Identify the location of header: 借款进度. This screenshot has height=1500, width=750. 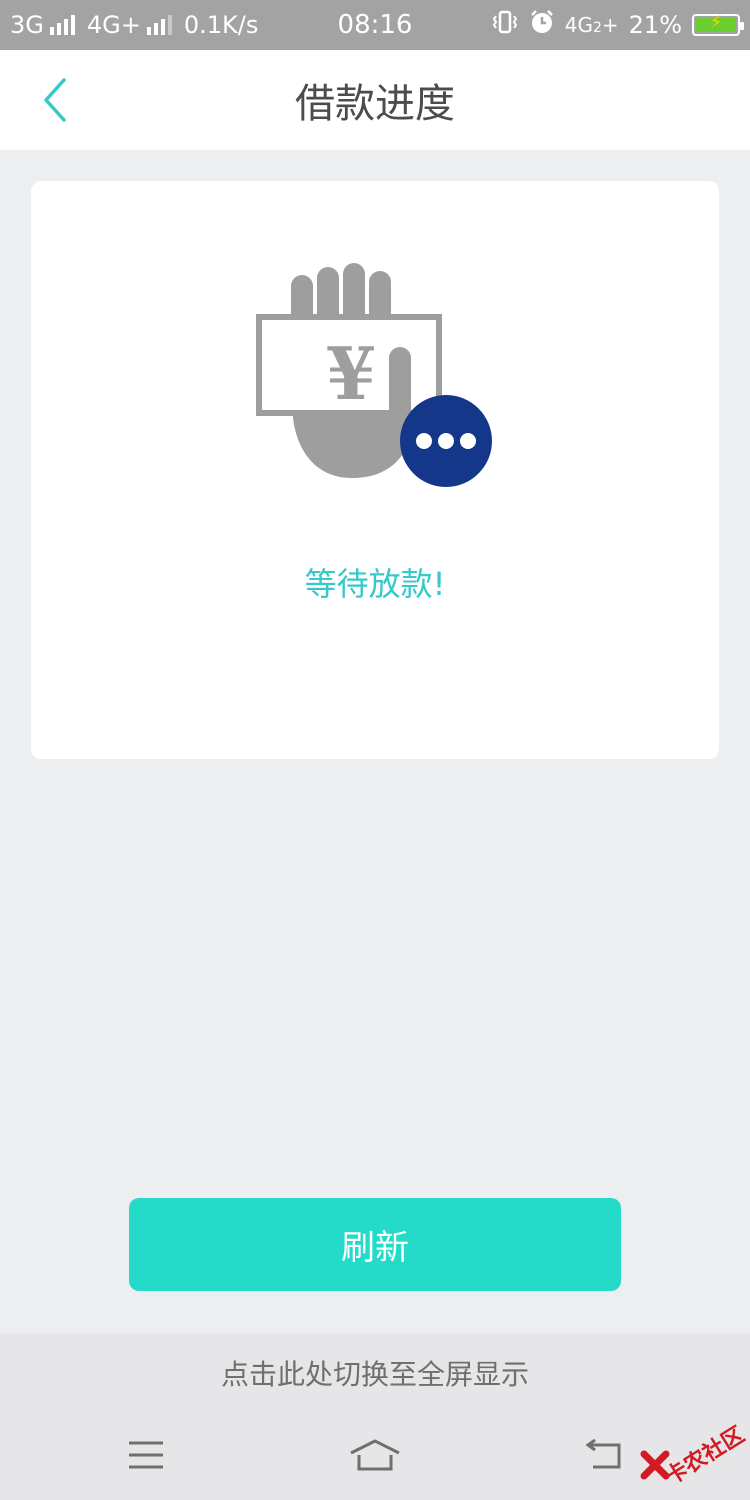
(375, 100).